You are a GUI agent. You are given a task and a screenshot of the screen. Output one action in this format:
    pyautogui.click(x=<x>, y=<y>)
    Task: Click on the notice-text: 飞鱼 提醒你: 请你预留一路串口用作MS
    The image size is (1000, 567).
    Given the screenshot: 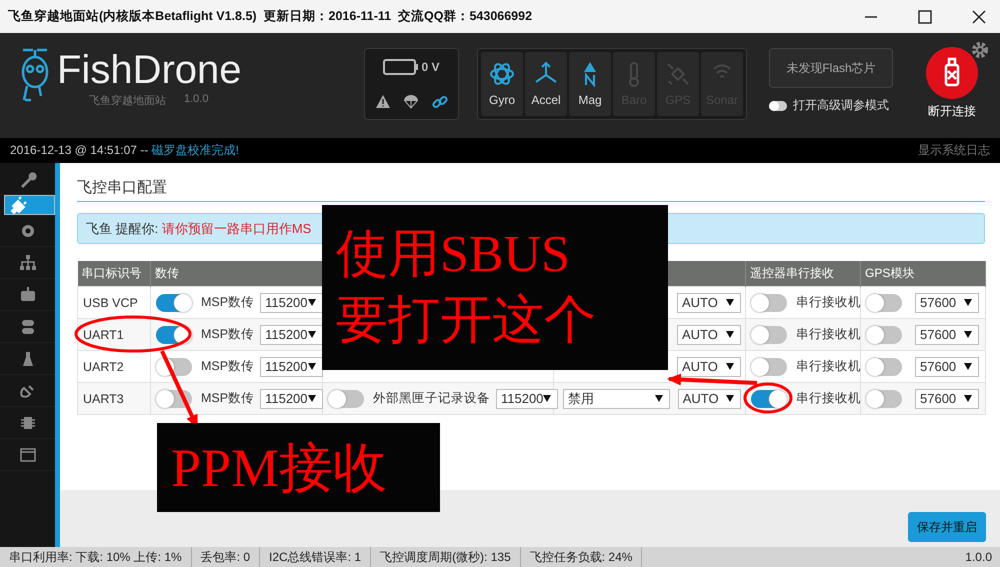 What is the action you would take?
    pyautogui.click(x=199, y=229)
    